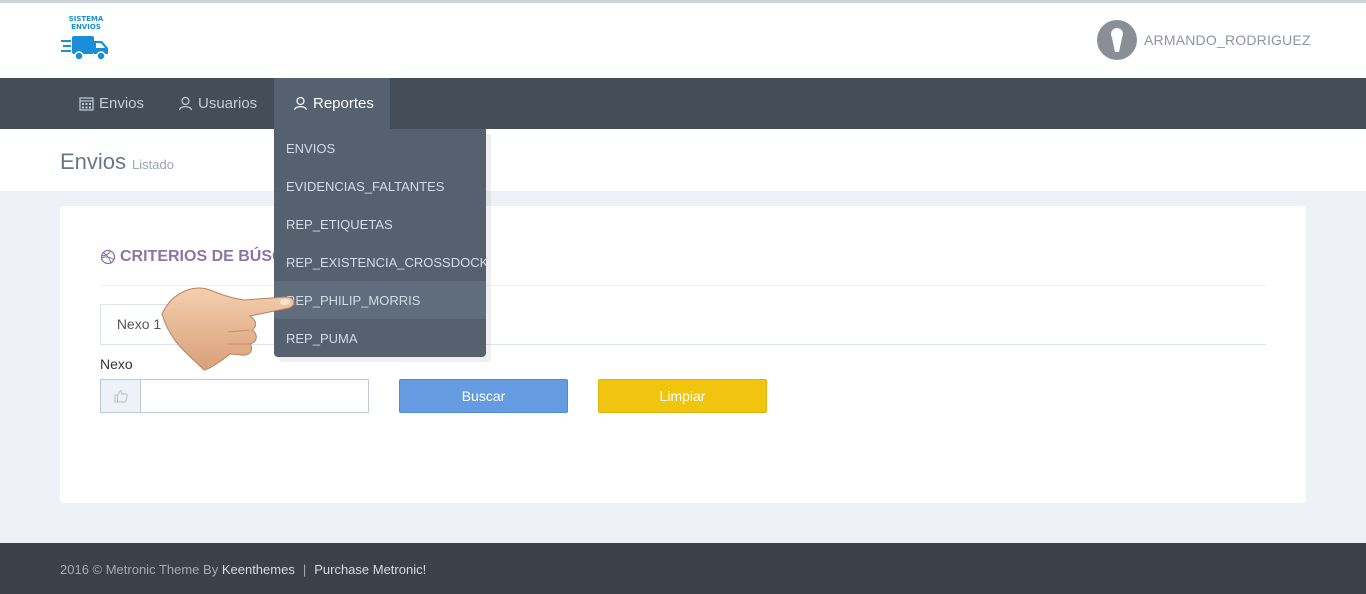 Image resolution: width=1366 pixels, height=594 pixels. I want to click on pointing-hand-icon, so click(228, 329).